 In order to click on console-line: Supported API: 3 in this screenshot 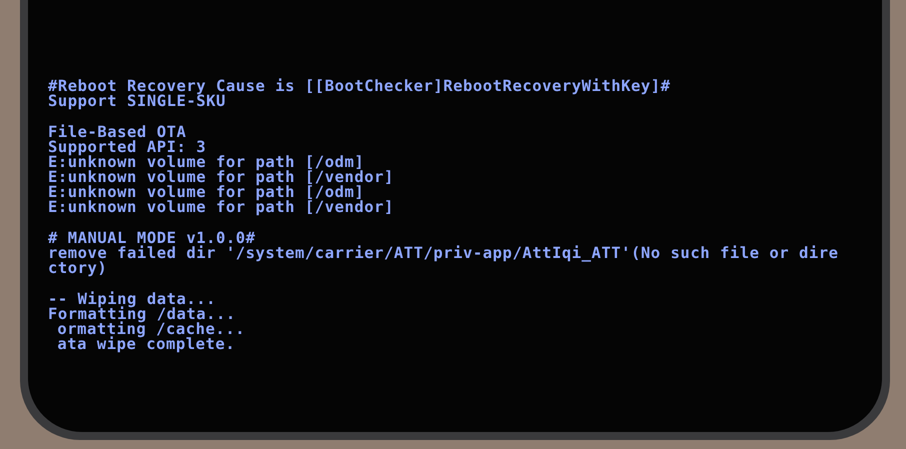, I will do `click(128, 147)`.